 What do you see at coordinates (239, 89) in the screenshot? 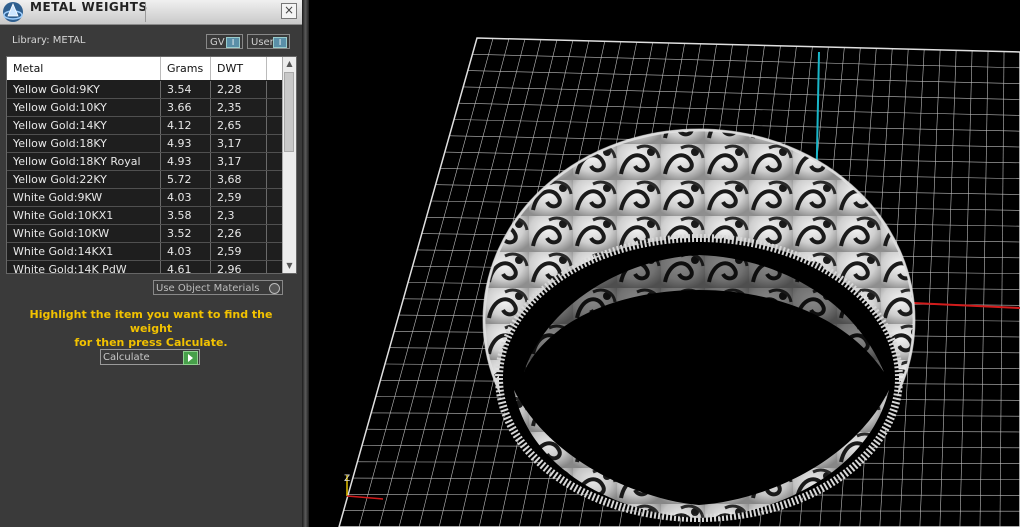
I see `dwt-cell: 2,28` at bounding box center [239, 89].